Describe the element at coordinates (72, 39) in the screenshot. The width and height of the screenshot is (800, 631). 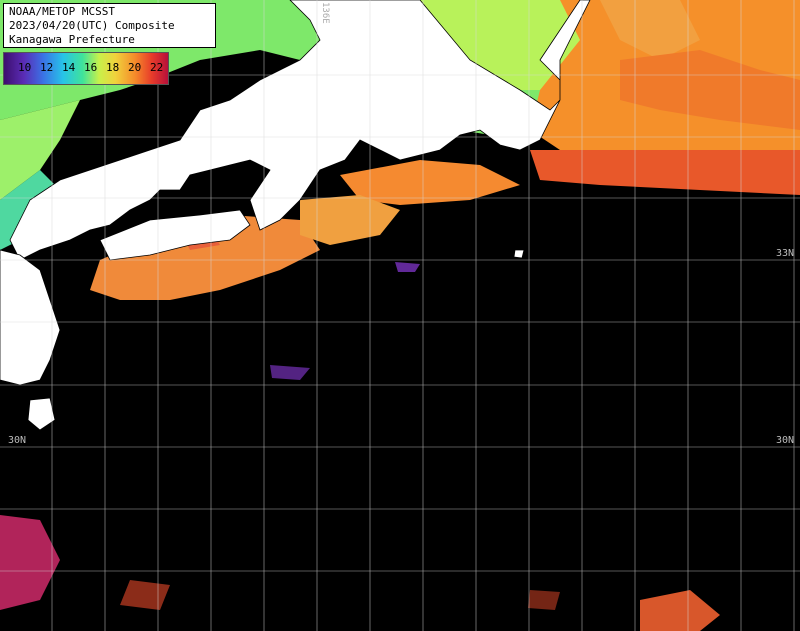
I see `title-line-3: Kanagawa Prefecture` at that location.